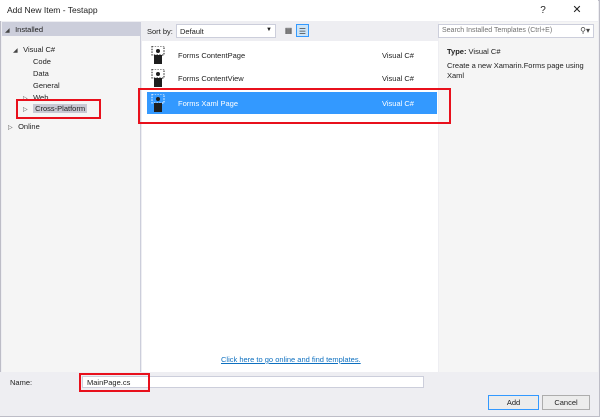  Describe the element at coordinates (211, 78) in the screenshot. I see `template-name: Forms ContentView` at that location.